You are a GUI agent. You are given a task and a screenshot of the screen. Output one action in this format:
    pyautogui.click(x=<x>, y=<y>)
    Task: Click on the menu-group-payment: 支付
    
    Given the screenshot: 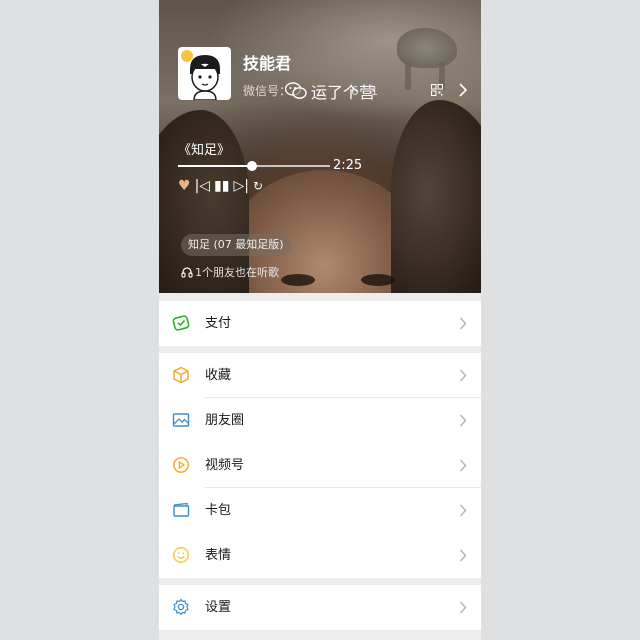 What is the action you would take?
    pyautogui.click(x=320, y=323)
    